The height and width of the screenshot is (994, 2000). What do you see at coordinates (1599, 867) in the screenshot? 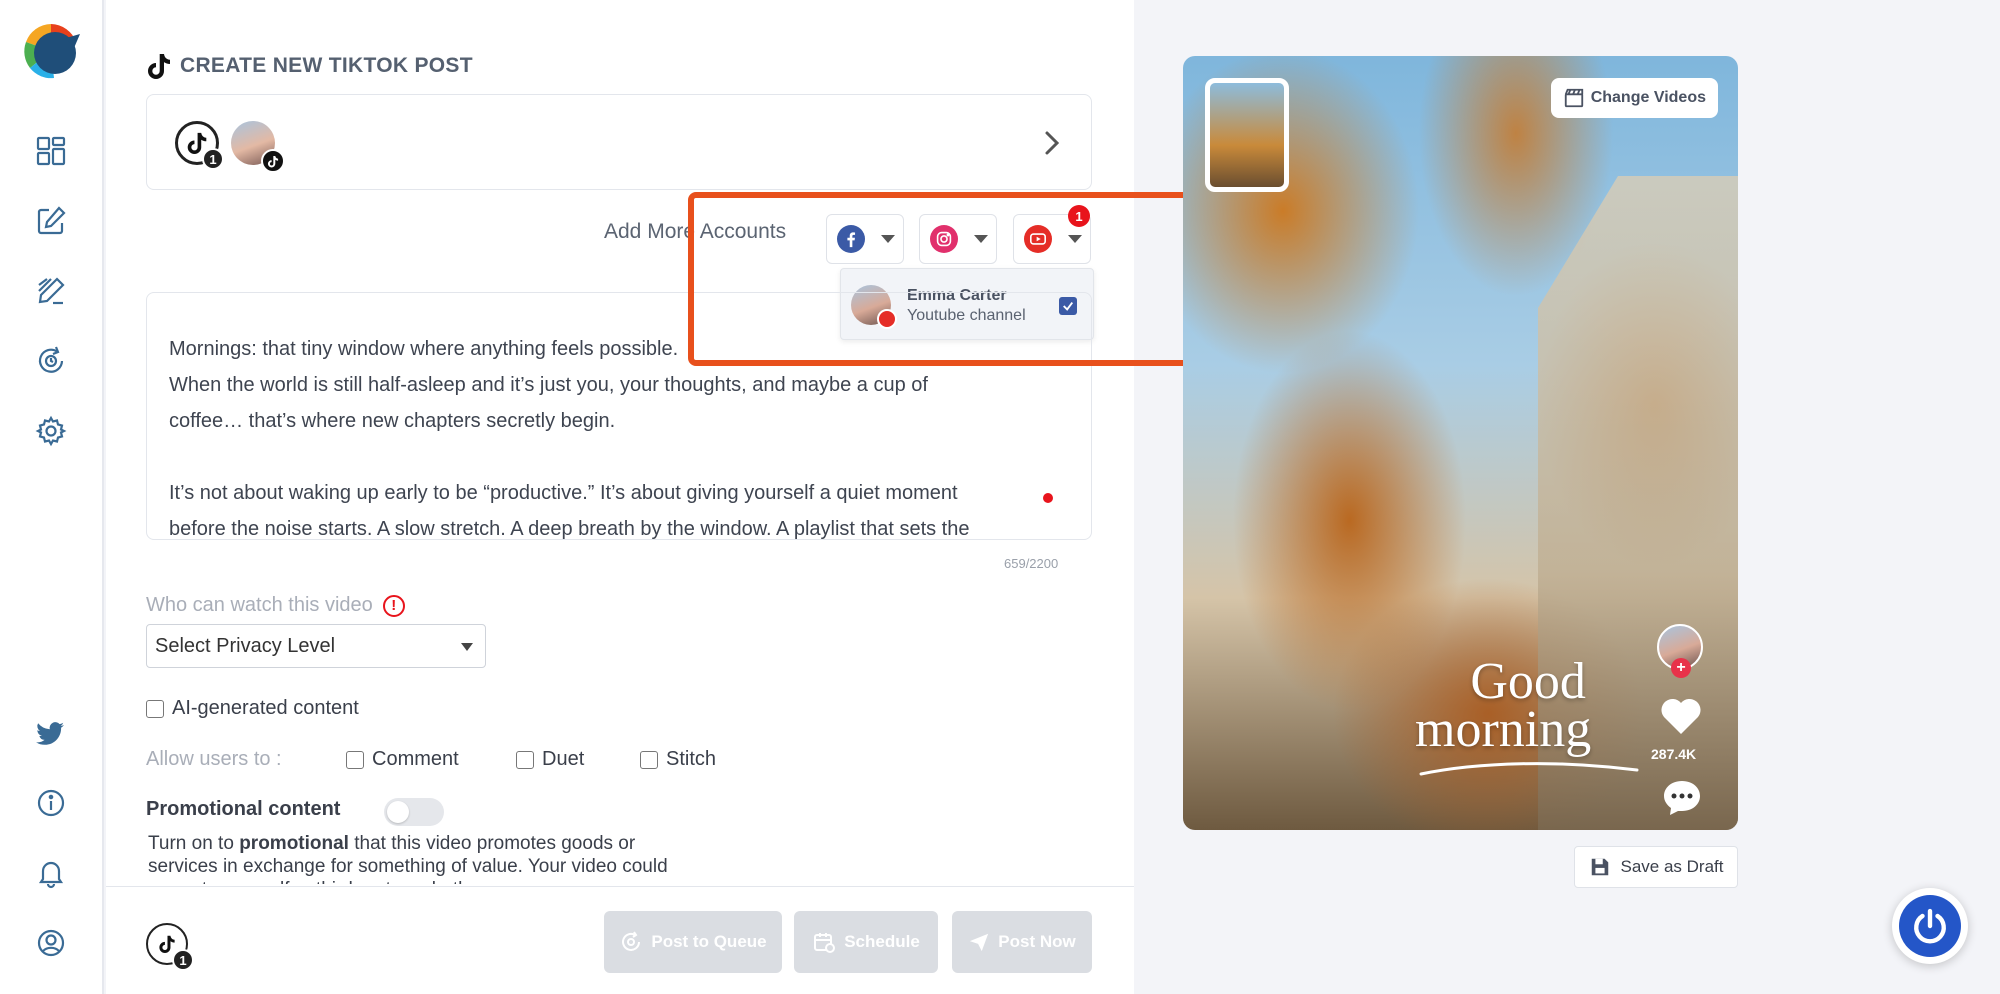
I see `save-icon` at bounding box center [1599, 867].